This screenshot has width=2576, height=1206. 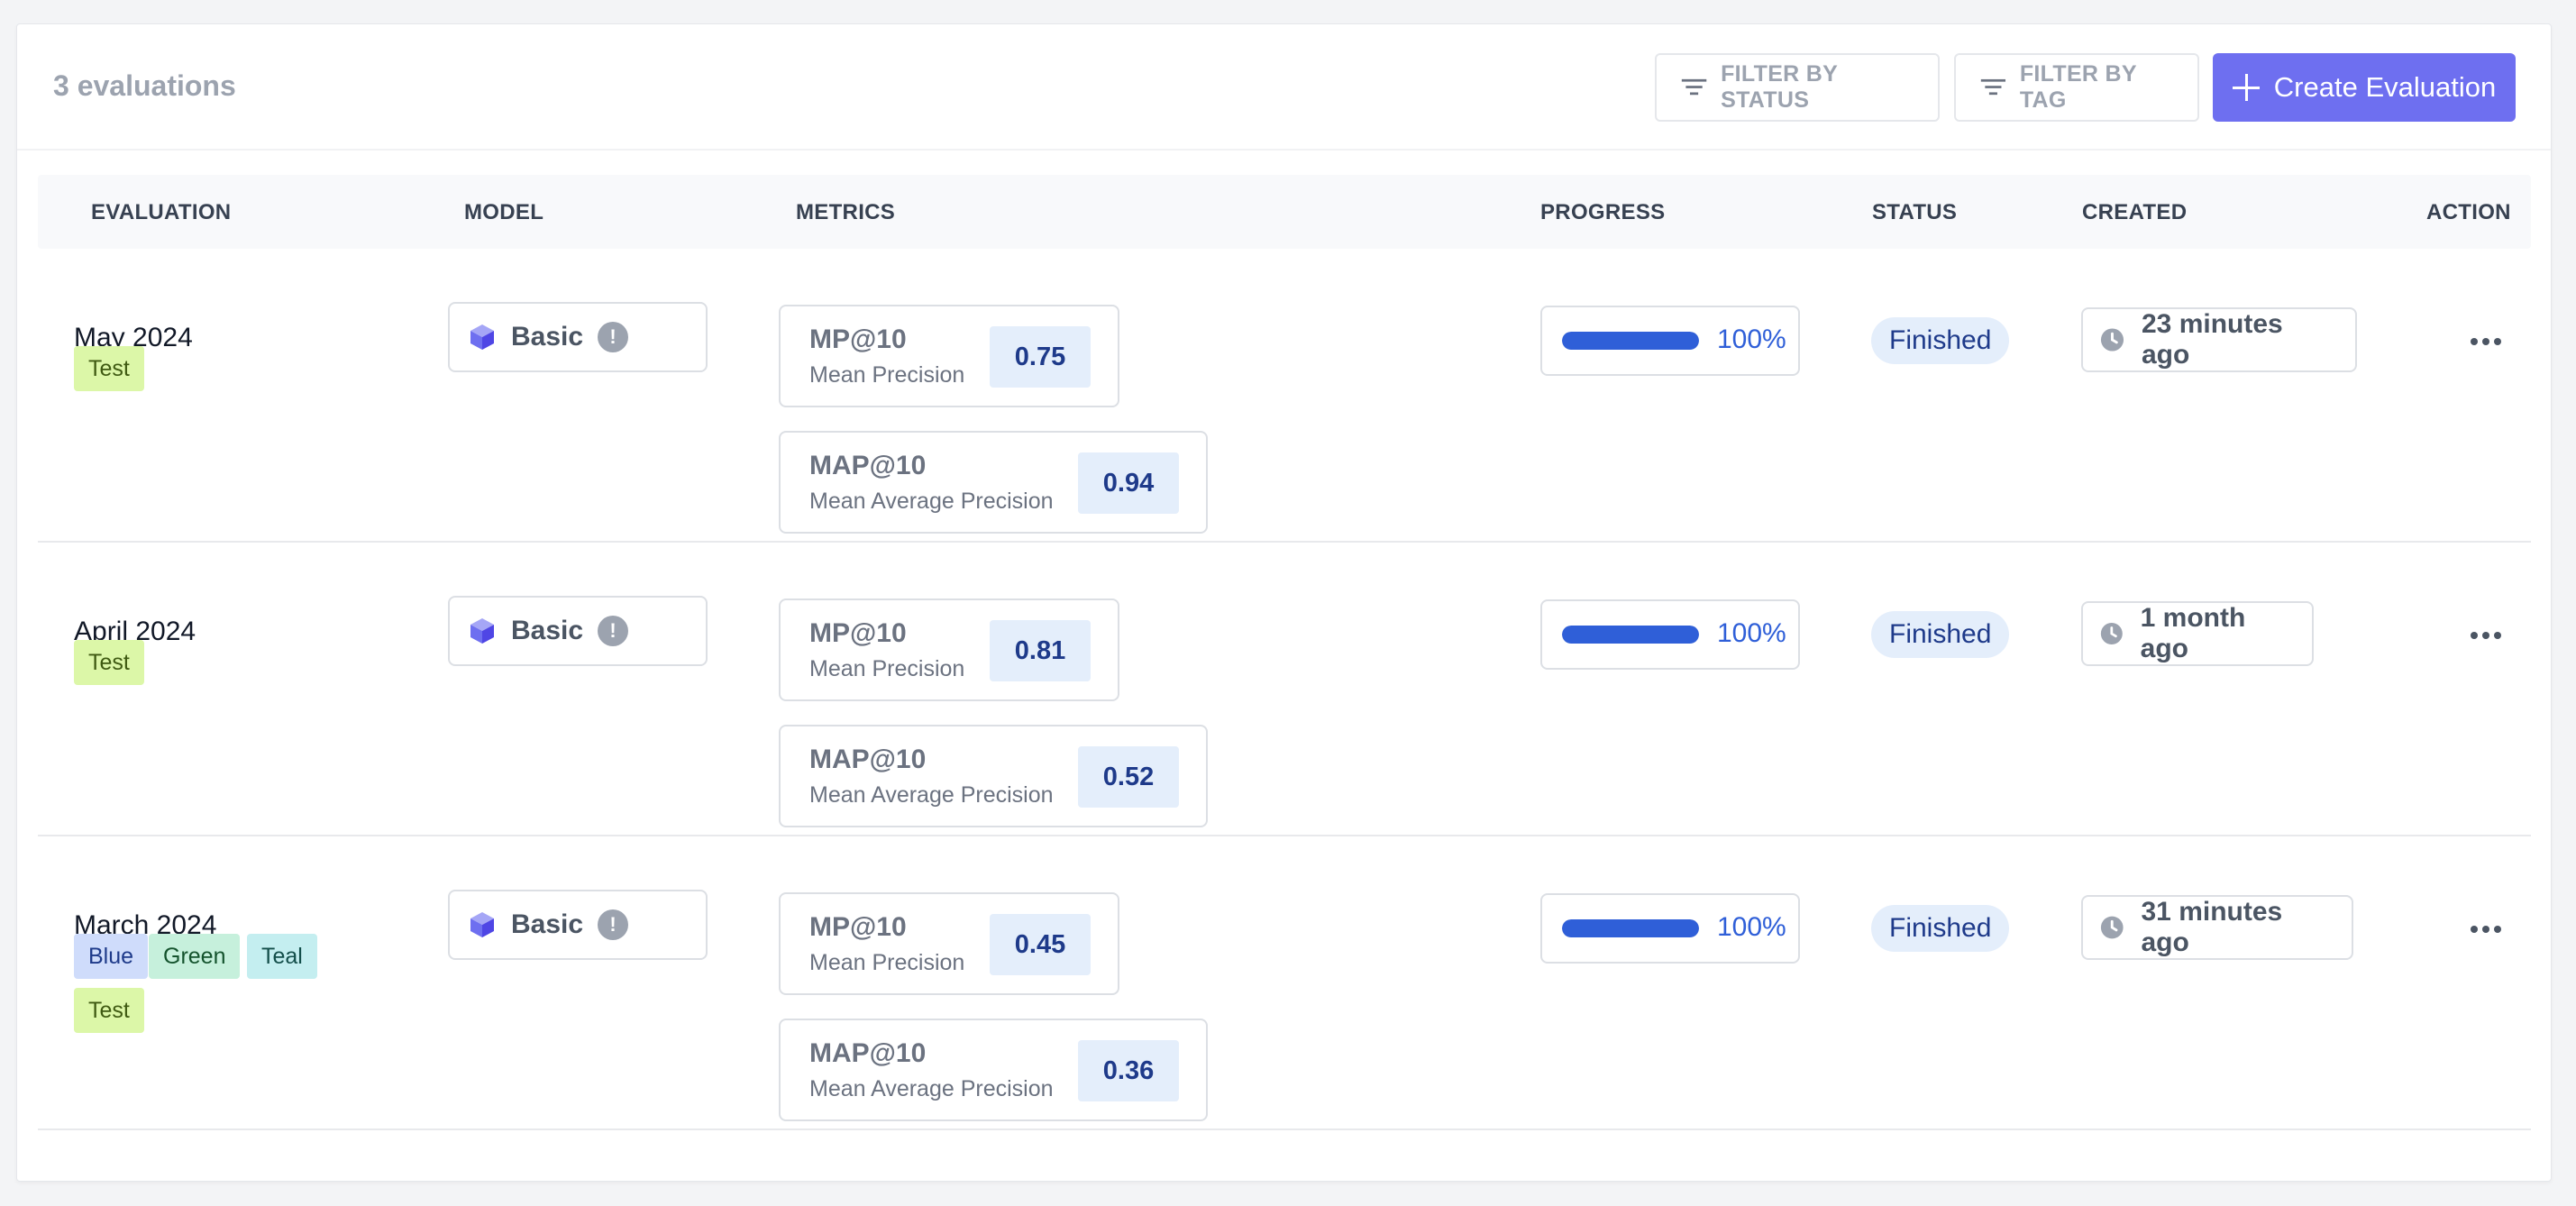 What do you see at coordinates (1128, 1070) in the screenshot?
I see `metric-value: 0.36` at bounding box center [1128, 1070].